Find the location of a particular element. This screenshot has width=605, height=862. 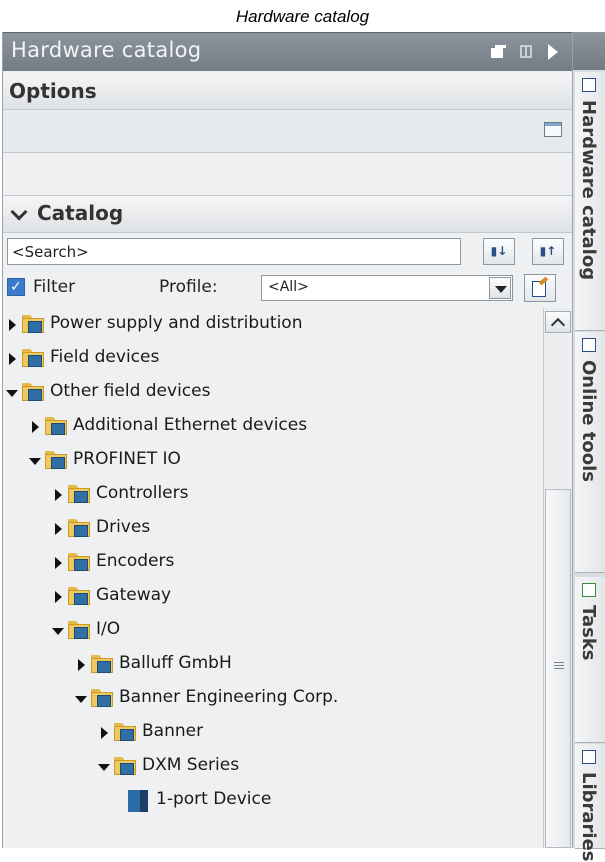

panel-titlebar: Hardware catalog is located at coordinates (288, 51).